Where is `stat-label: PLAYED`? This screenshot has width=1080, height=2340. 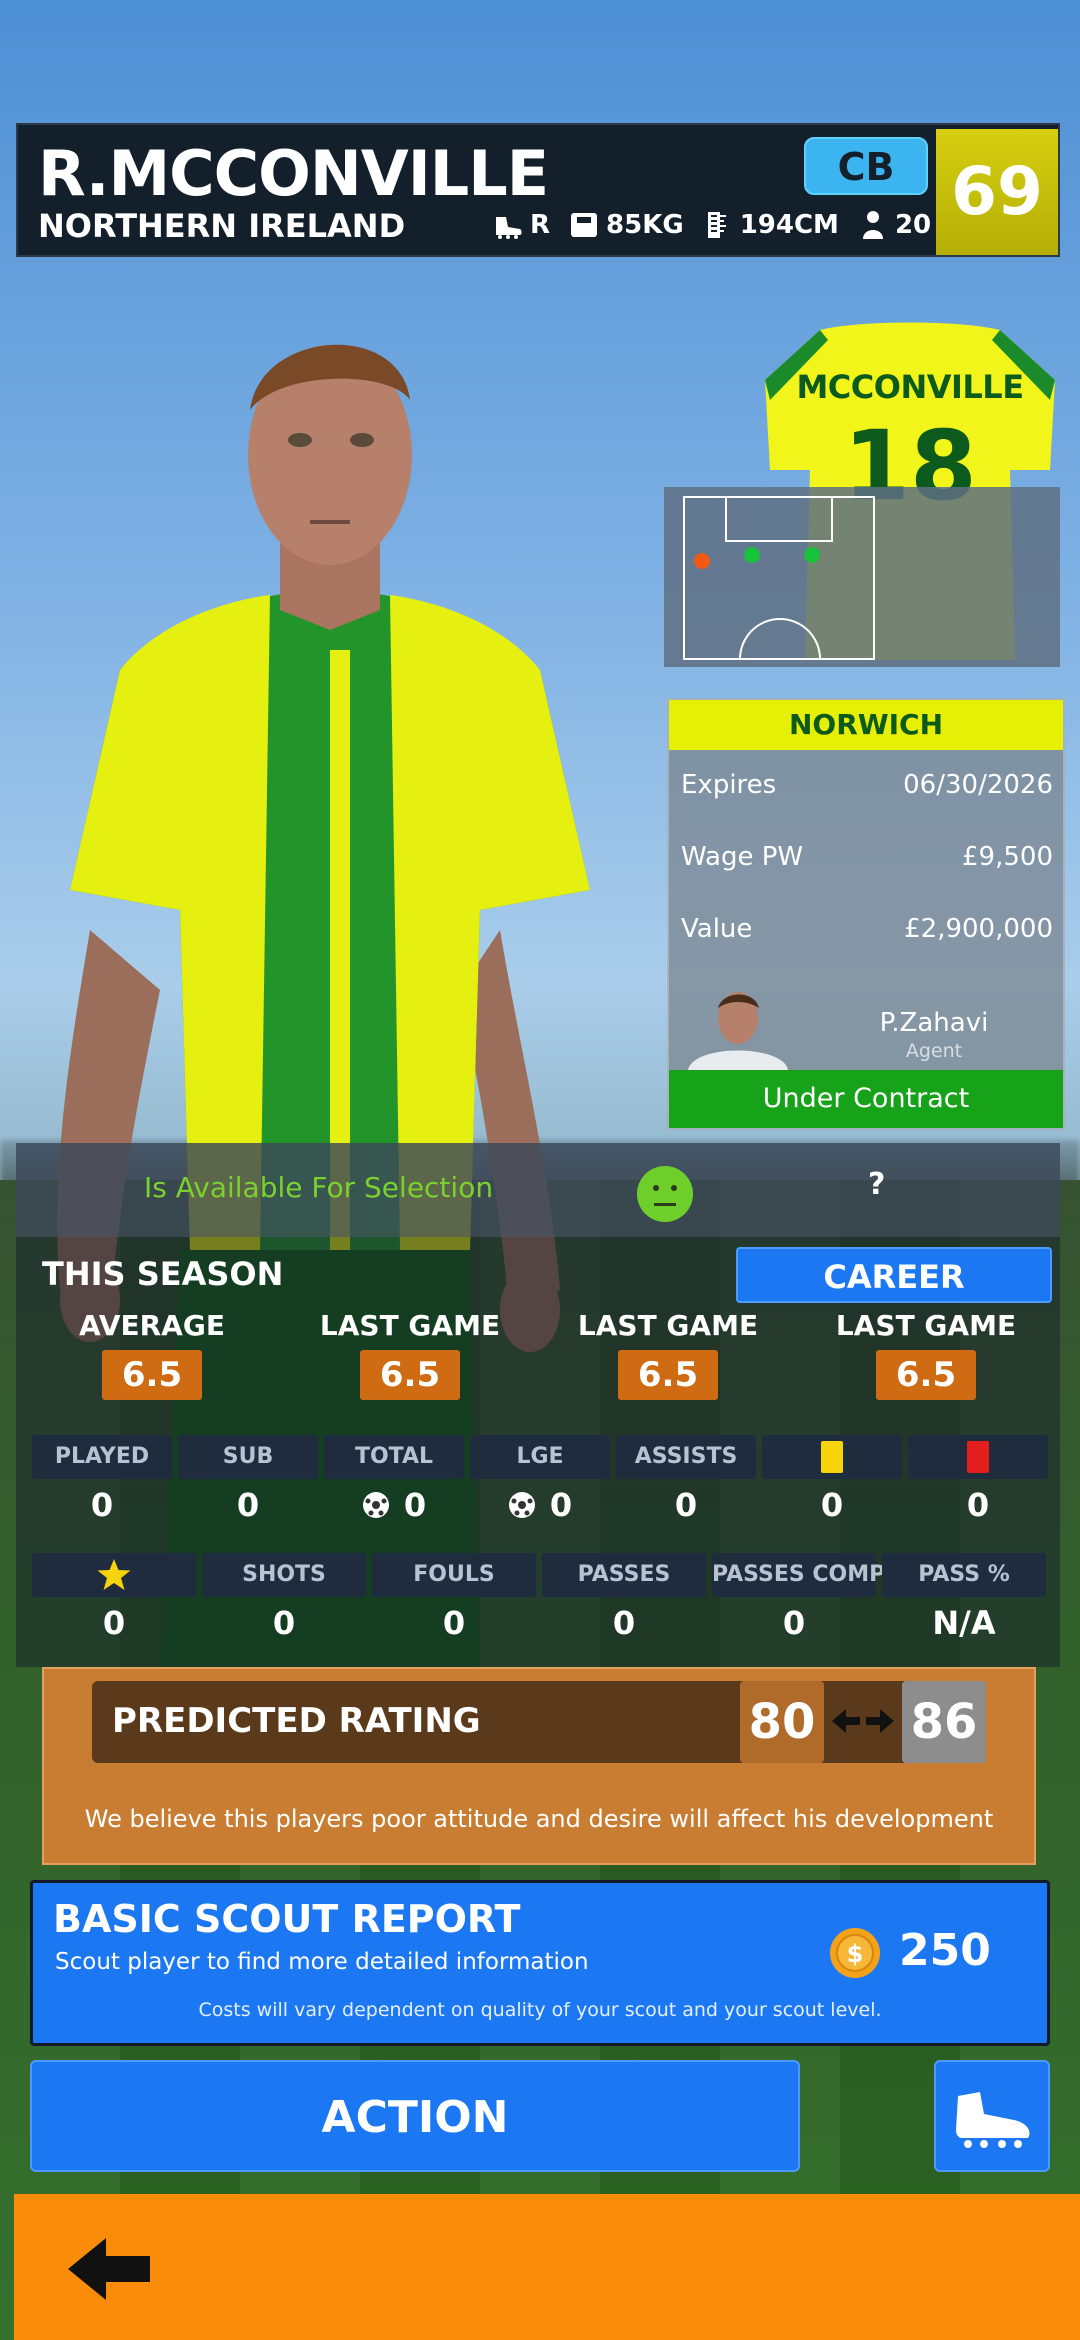
stat-label: PLAYED is located at coordinates (102, 1457).